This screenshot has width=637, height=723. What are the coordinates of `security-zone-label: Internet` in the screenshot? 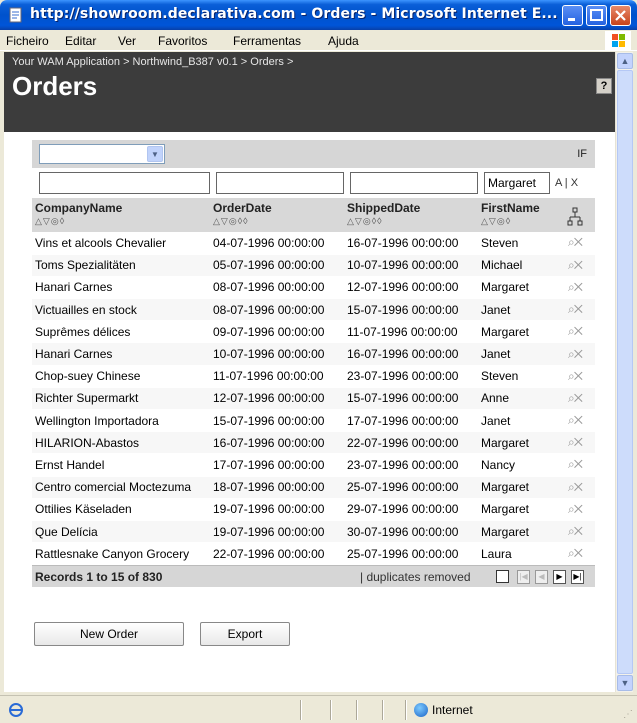 It's located at (452, 710).